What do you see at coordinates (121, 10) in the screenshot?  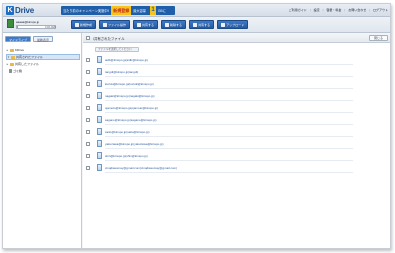 I see `promo-badge: 新規登録` at bounding box center [121, 10].